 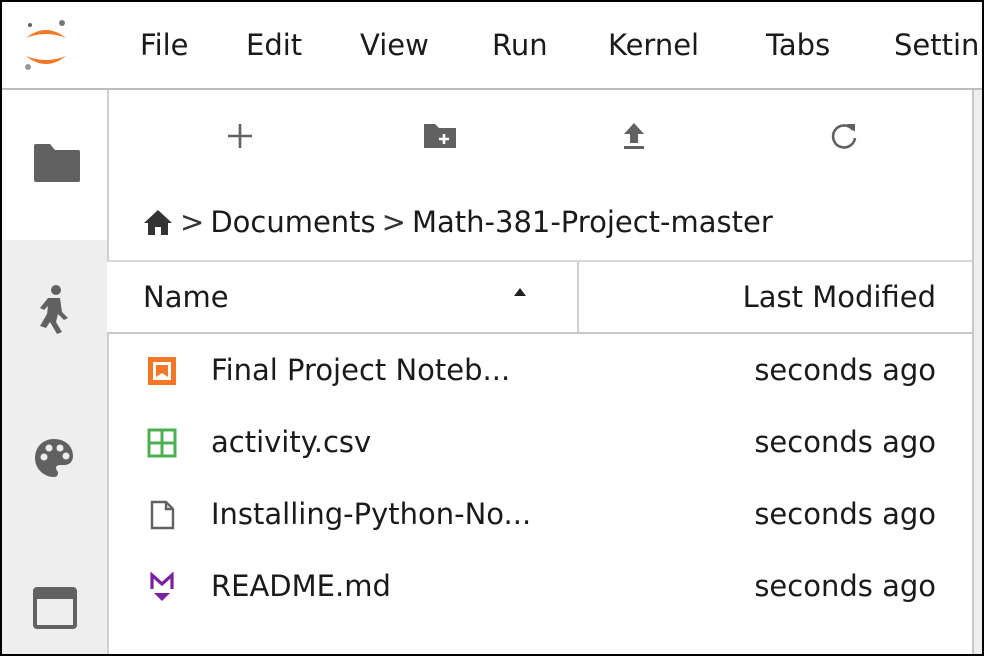 I want to click on running-icon, so click(x=54, y=310).